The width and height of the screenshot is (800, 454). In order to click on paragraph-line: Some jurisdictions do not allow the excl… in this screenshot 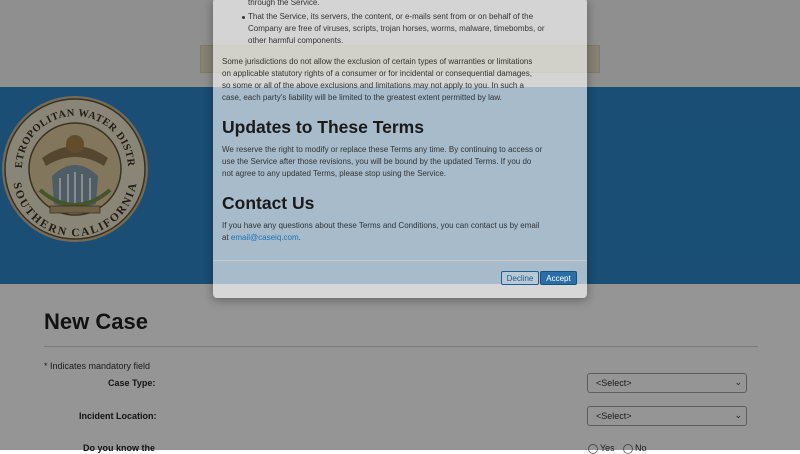, I will do `click(377, 61)`.